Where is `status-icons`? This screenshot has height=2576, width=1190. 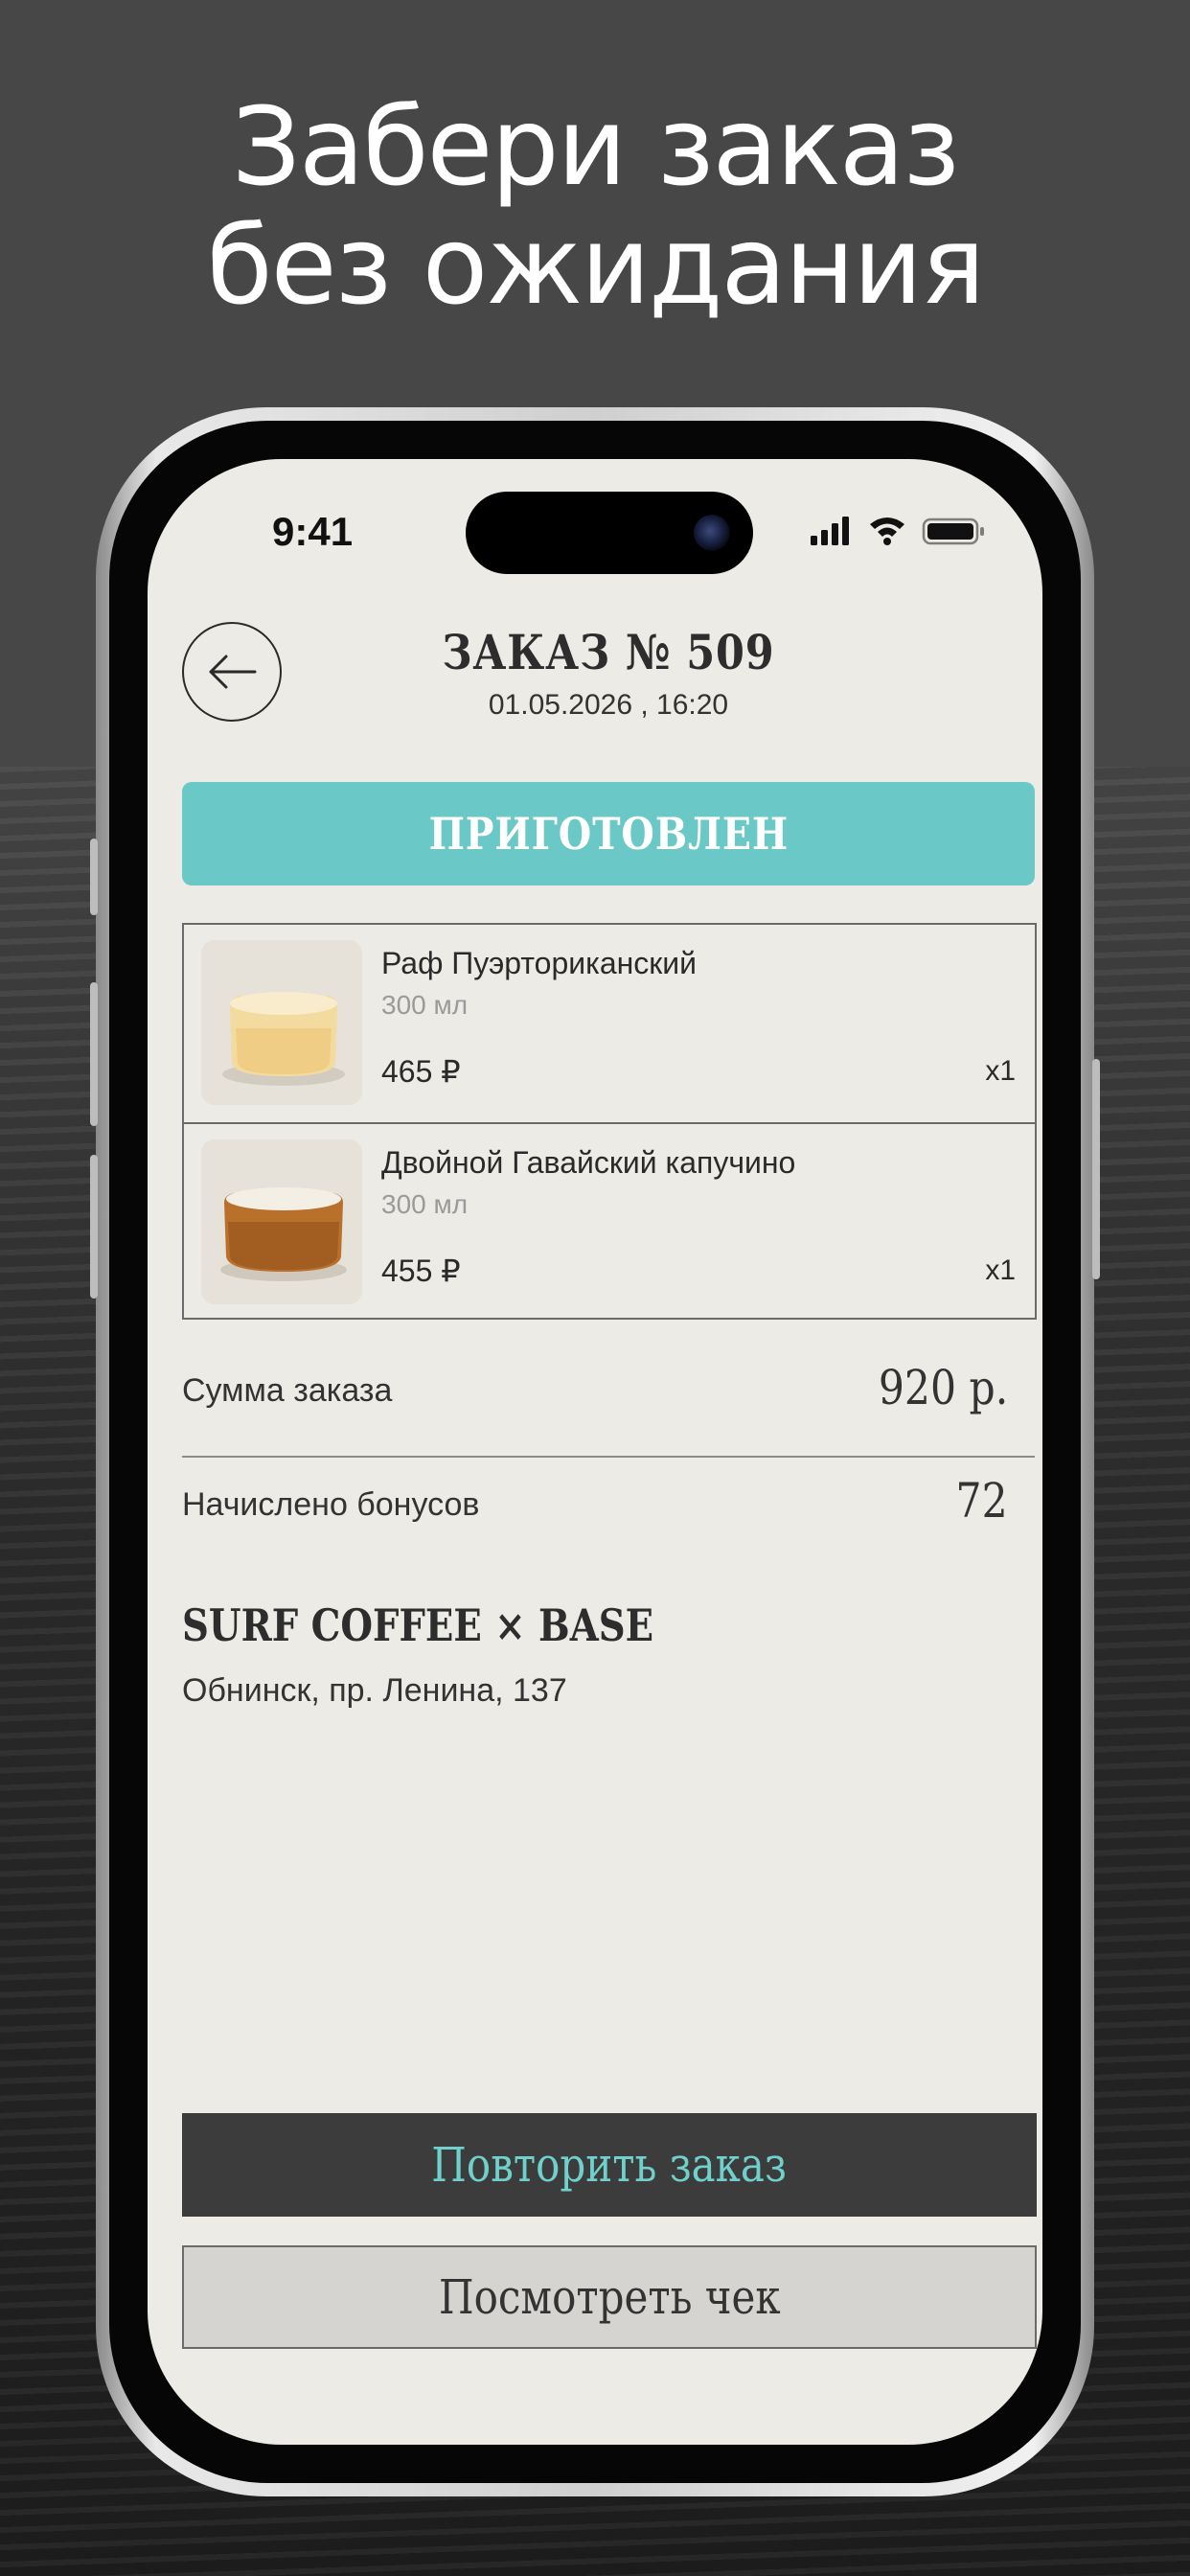 status-icons is located at coordinates (898, 531).